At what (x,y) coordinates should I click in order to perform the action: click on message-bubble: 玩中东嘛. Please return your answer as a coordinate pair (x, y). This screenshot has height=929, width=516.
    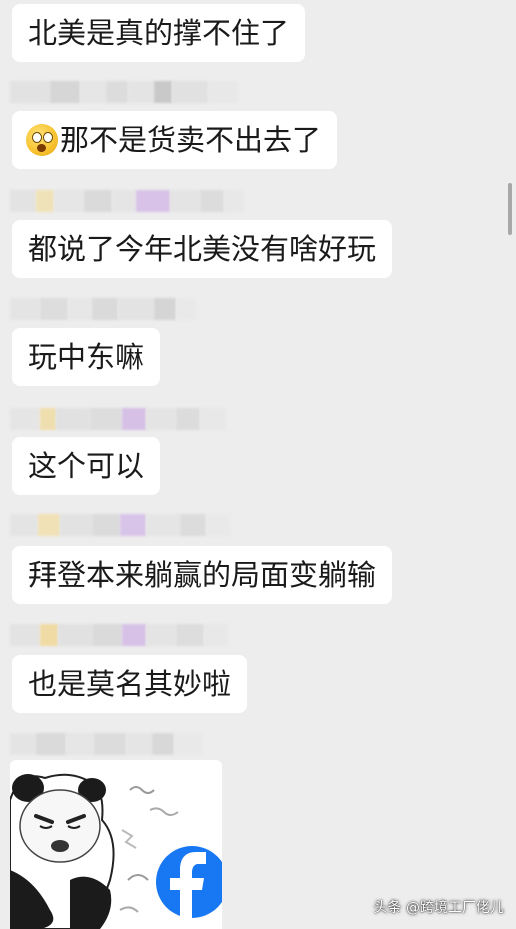
    Looking at the image, I should click on (86, 357).